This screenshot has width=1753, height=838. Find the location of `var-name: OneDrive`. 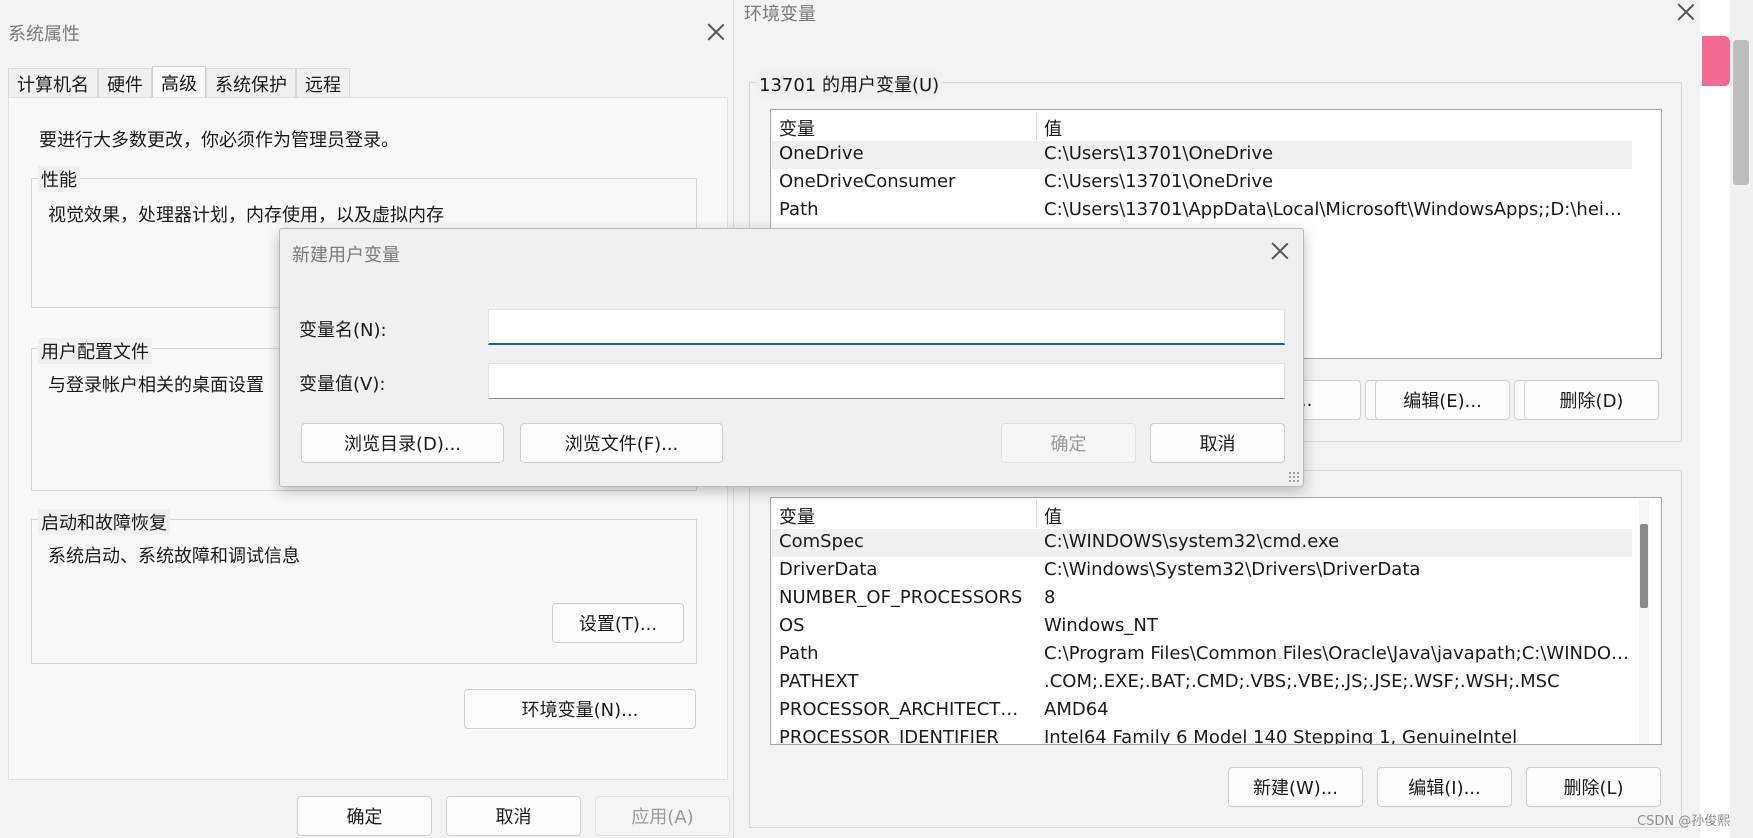

var-name: OneDrive is located at coordinates (821, 153).